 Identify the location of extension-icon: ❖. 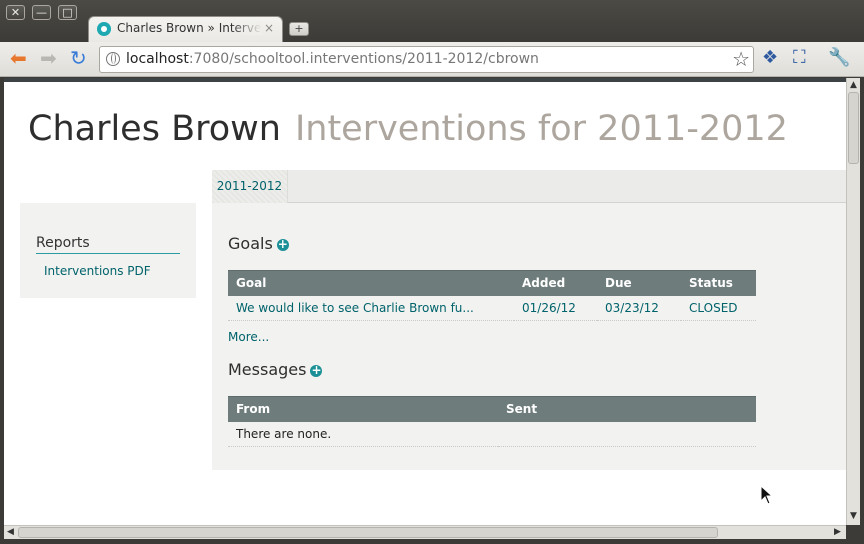
(770, 58).